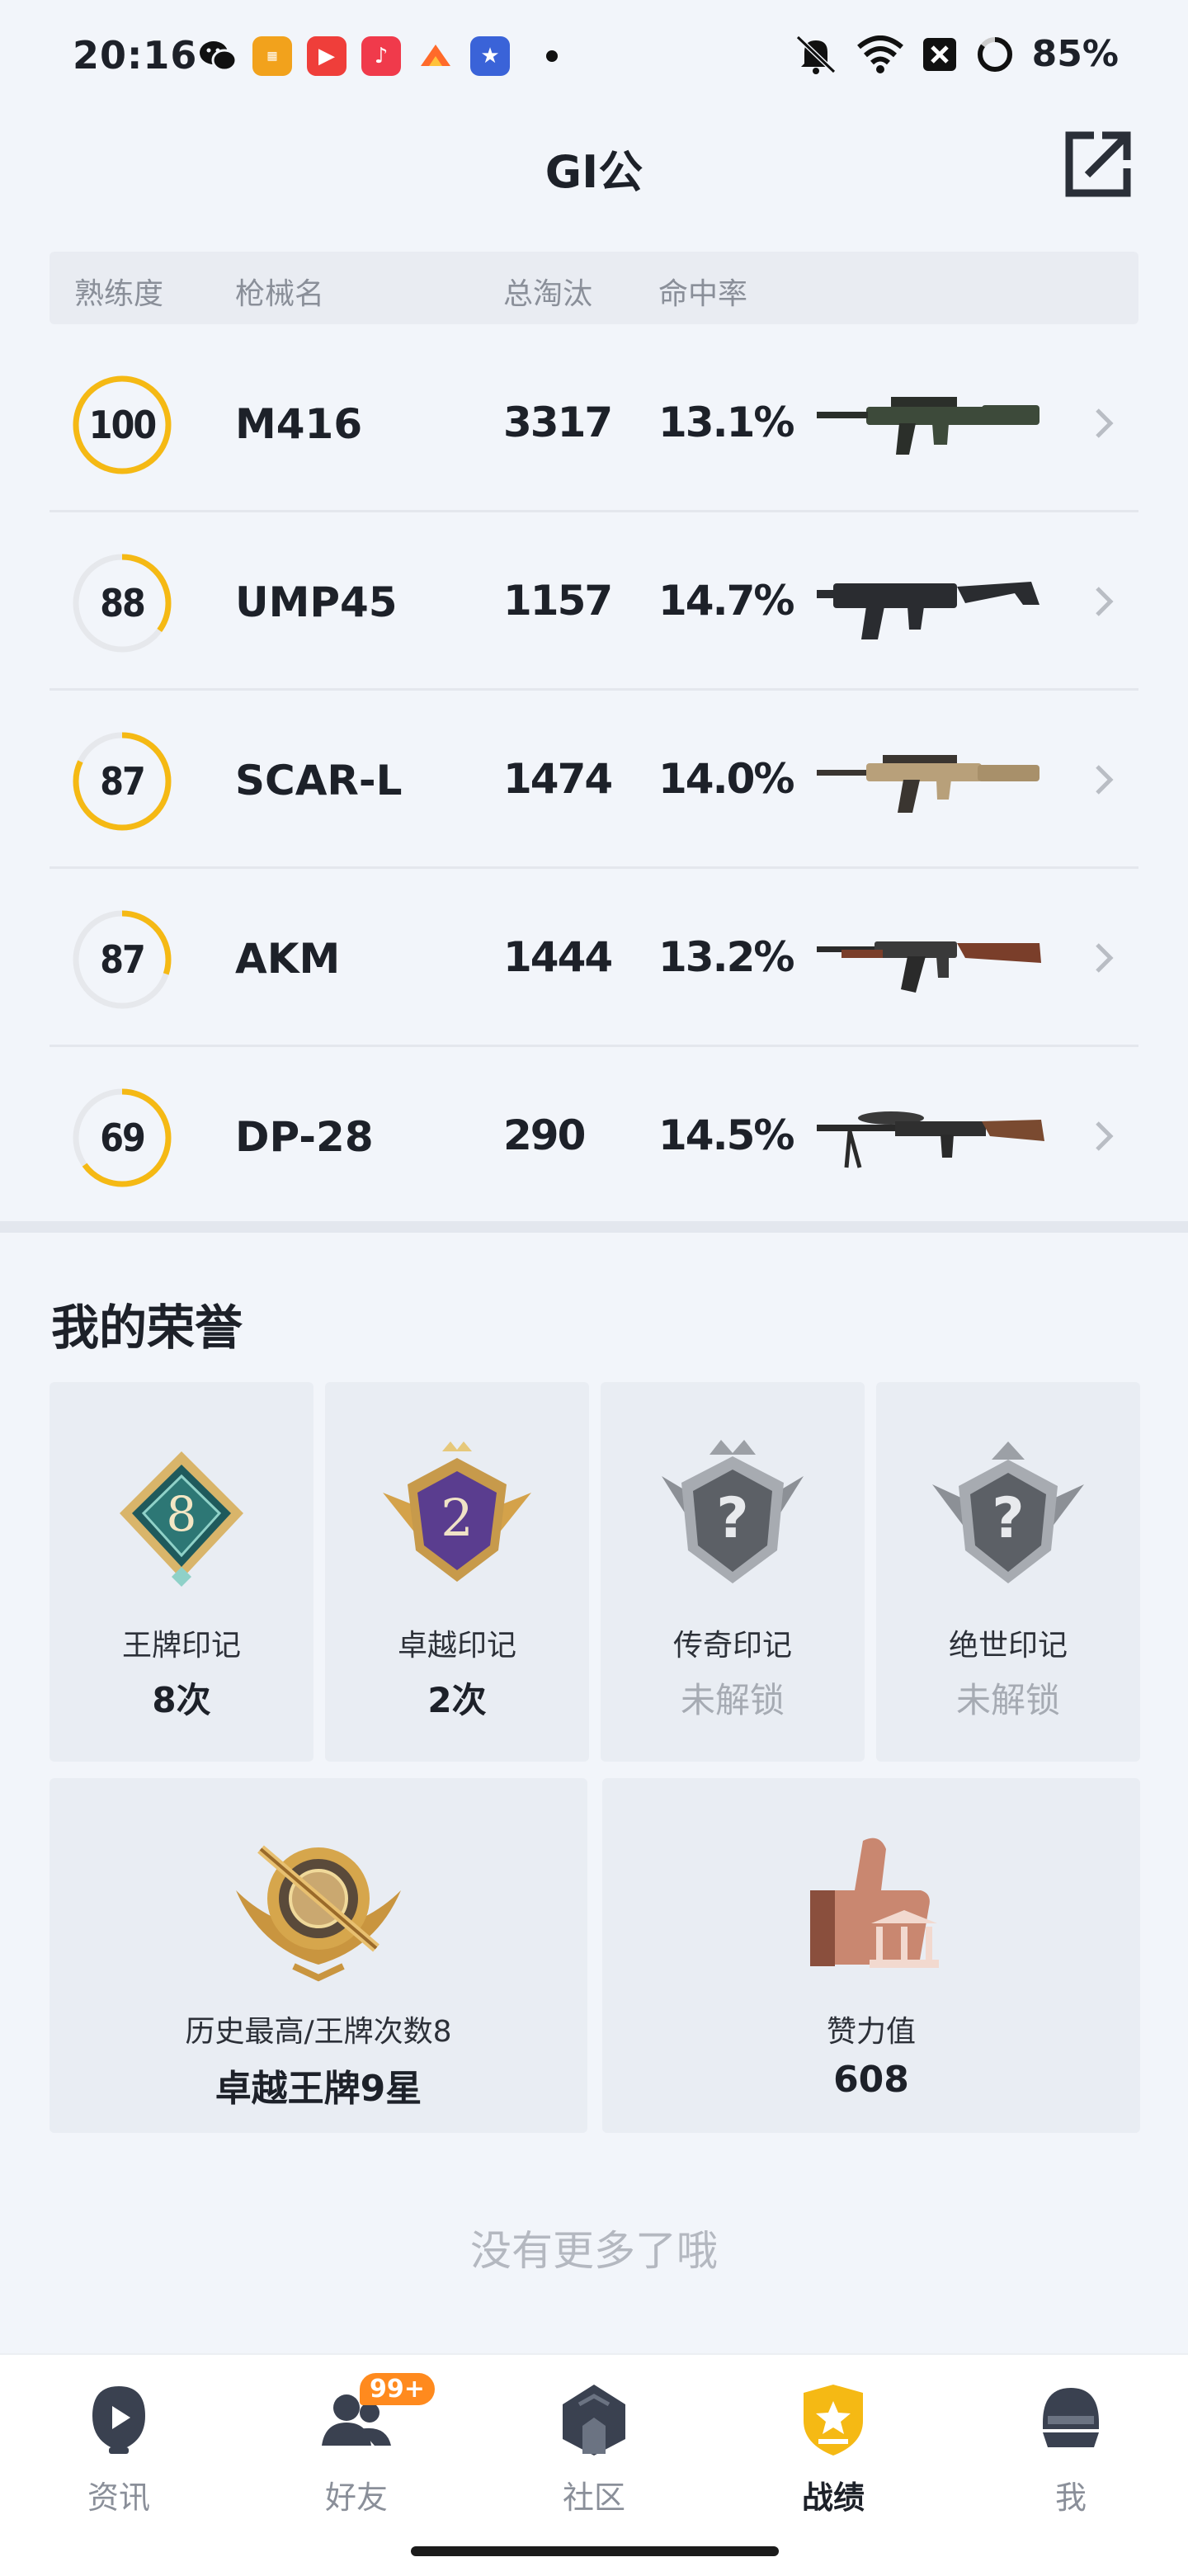 This screenshot has width=1188, height=2576. I want to click on weapon-table-header: 熟练度 枪械名 总淘汰 命中率, so click(594, 288).